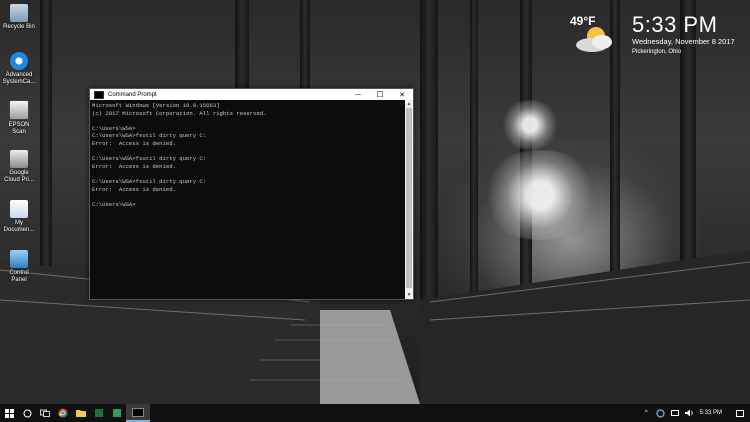 Image resolution: width=750 pixels, height=422 pixels. I want to click on window-title: Command Prompt, so click(132, 94).